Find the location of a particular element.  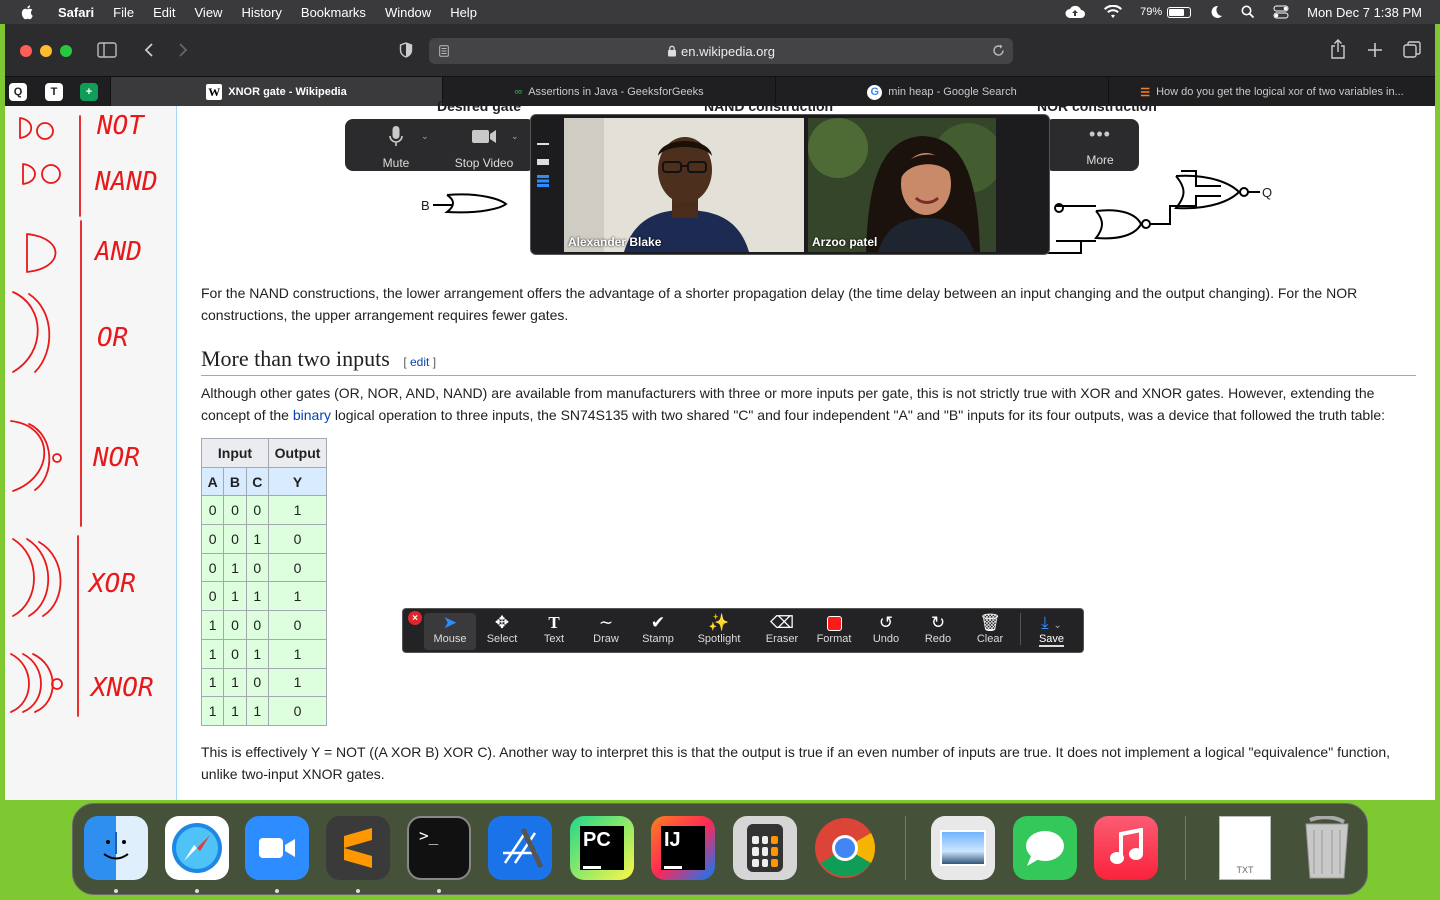

wikipedia-sidebar: NOT NAND AND OR NOR XOR XNOR is located at coordinates (91, 453).